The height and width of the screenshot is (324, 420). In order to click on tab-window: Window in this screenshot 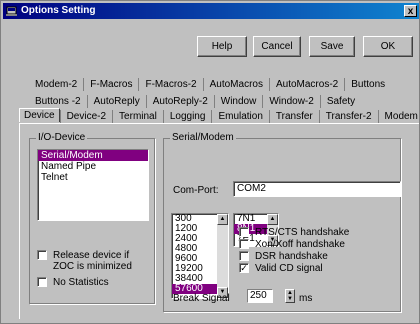, I will do `click(238, 101)`.